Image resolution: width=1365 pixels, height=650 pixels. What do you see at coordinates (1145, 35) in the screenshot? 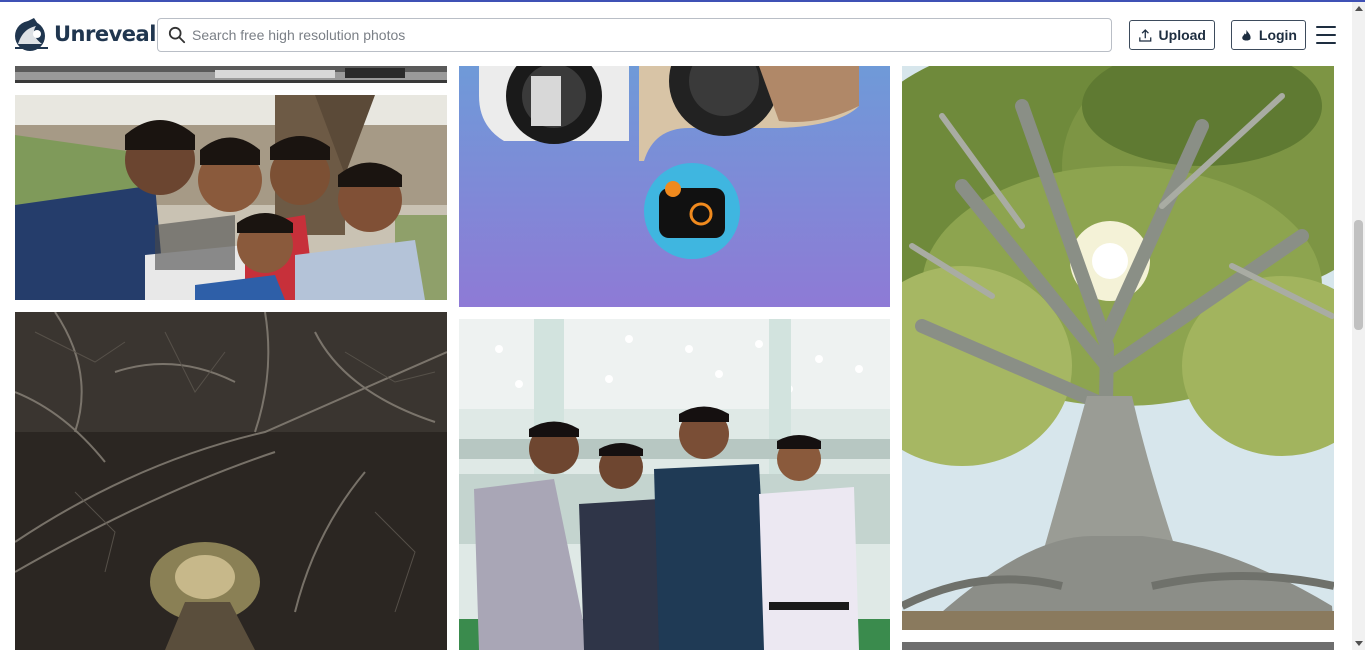
I see `upload-icon` at bounding box center [1145, 35].